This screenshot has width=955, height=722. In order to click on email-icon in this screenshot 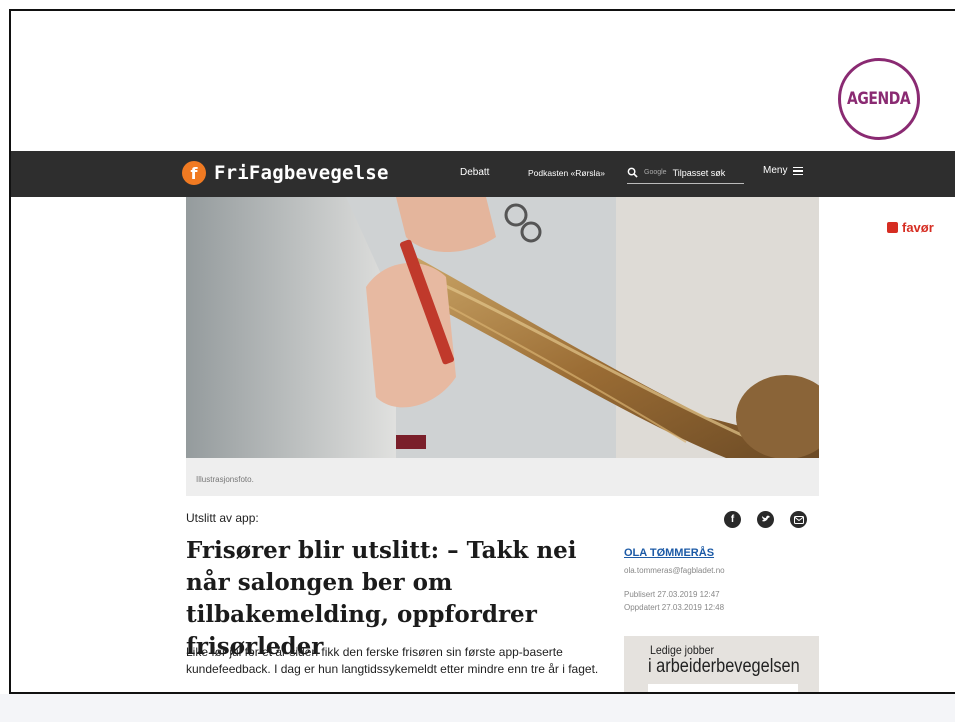, I will do `click(798, 519)`.